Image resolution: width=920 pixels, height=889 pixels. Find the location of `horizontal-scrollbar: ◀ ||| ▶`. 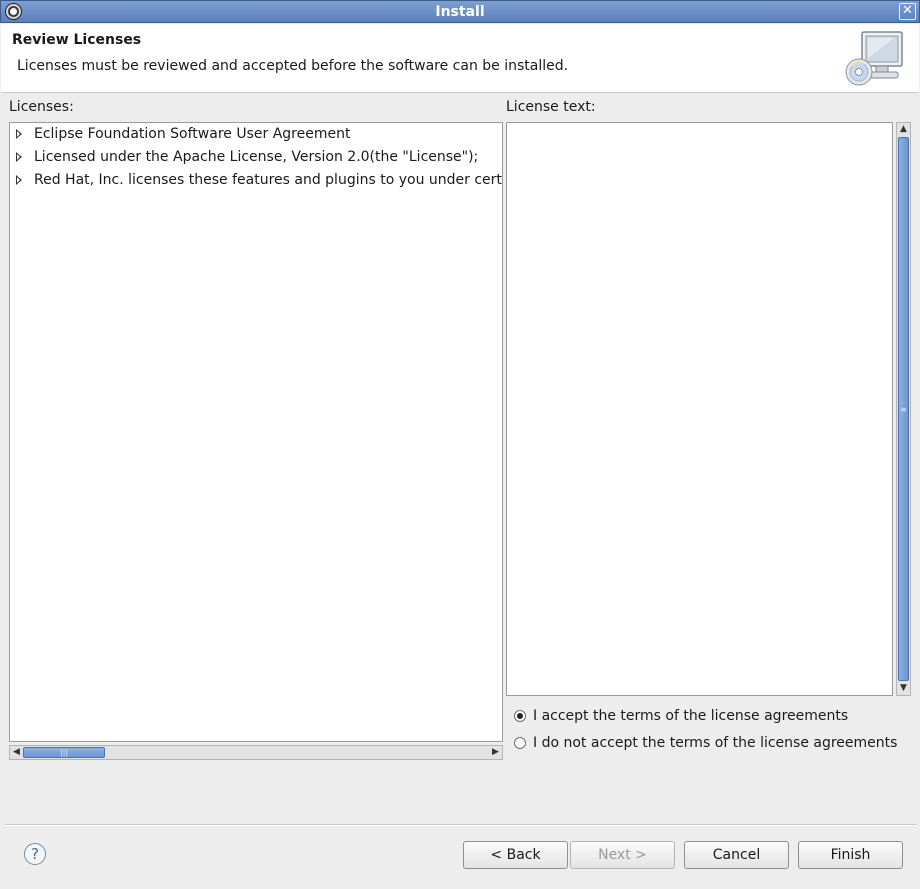

horizontal-scrollbar: ◀ ||| ▶ is located at coordinates (256, 752).